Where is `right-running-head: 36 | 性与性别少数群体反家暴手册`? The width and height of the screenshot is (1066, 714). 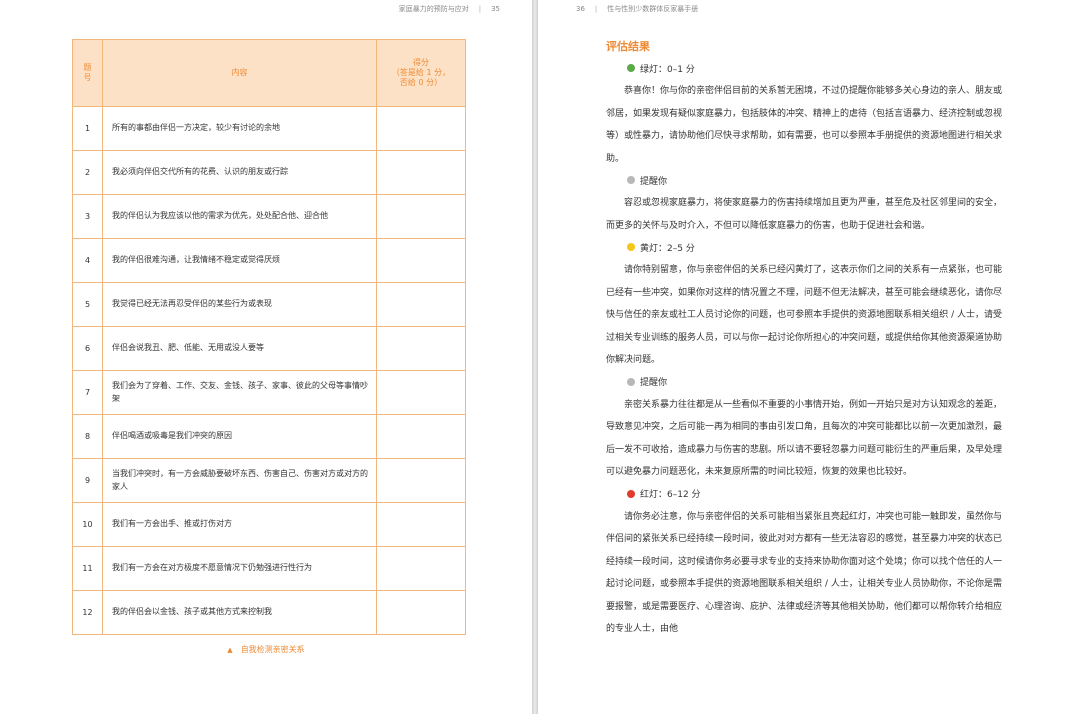 right-running-head: 36 | 性与性别少数群体反家暴手册 is located at coordinates (637, 9).